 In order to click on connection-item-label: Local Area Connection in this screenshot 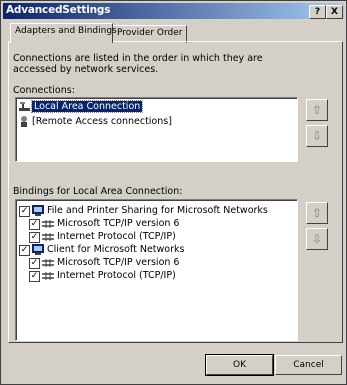, I will do `click(87, 106)`.